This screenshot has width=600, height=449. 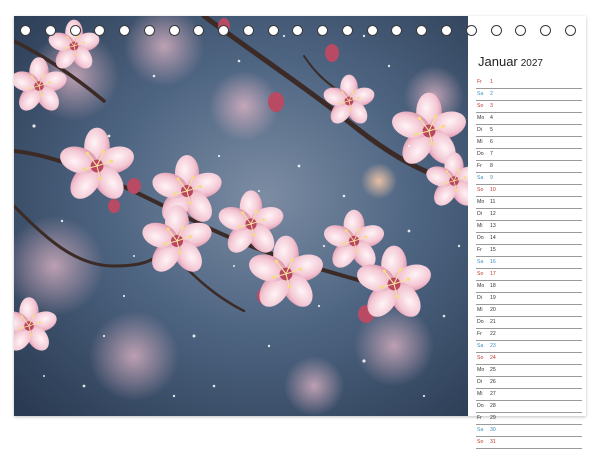 I want to click on day-row: Fr 29, so click(x=529, y=419).